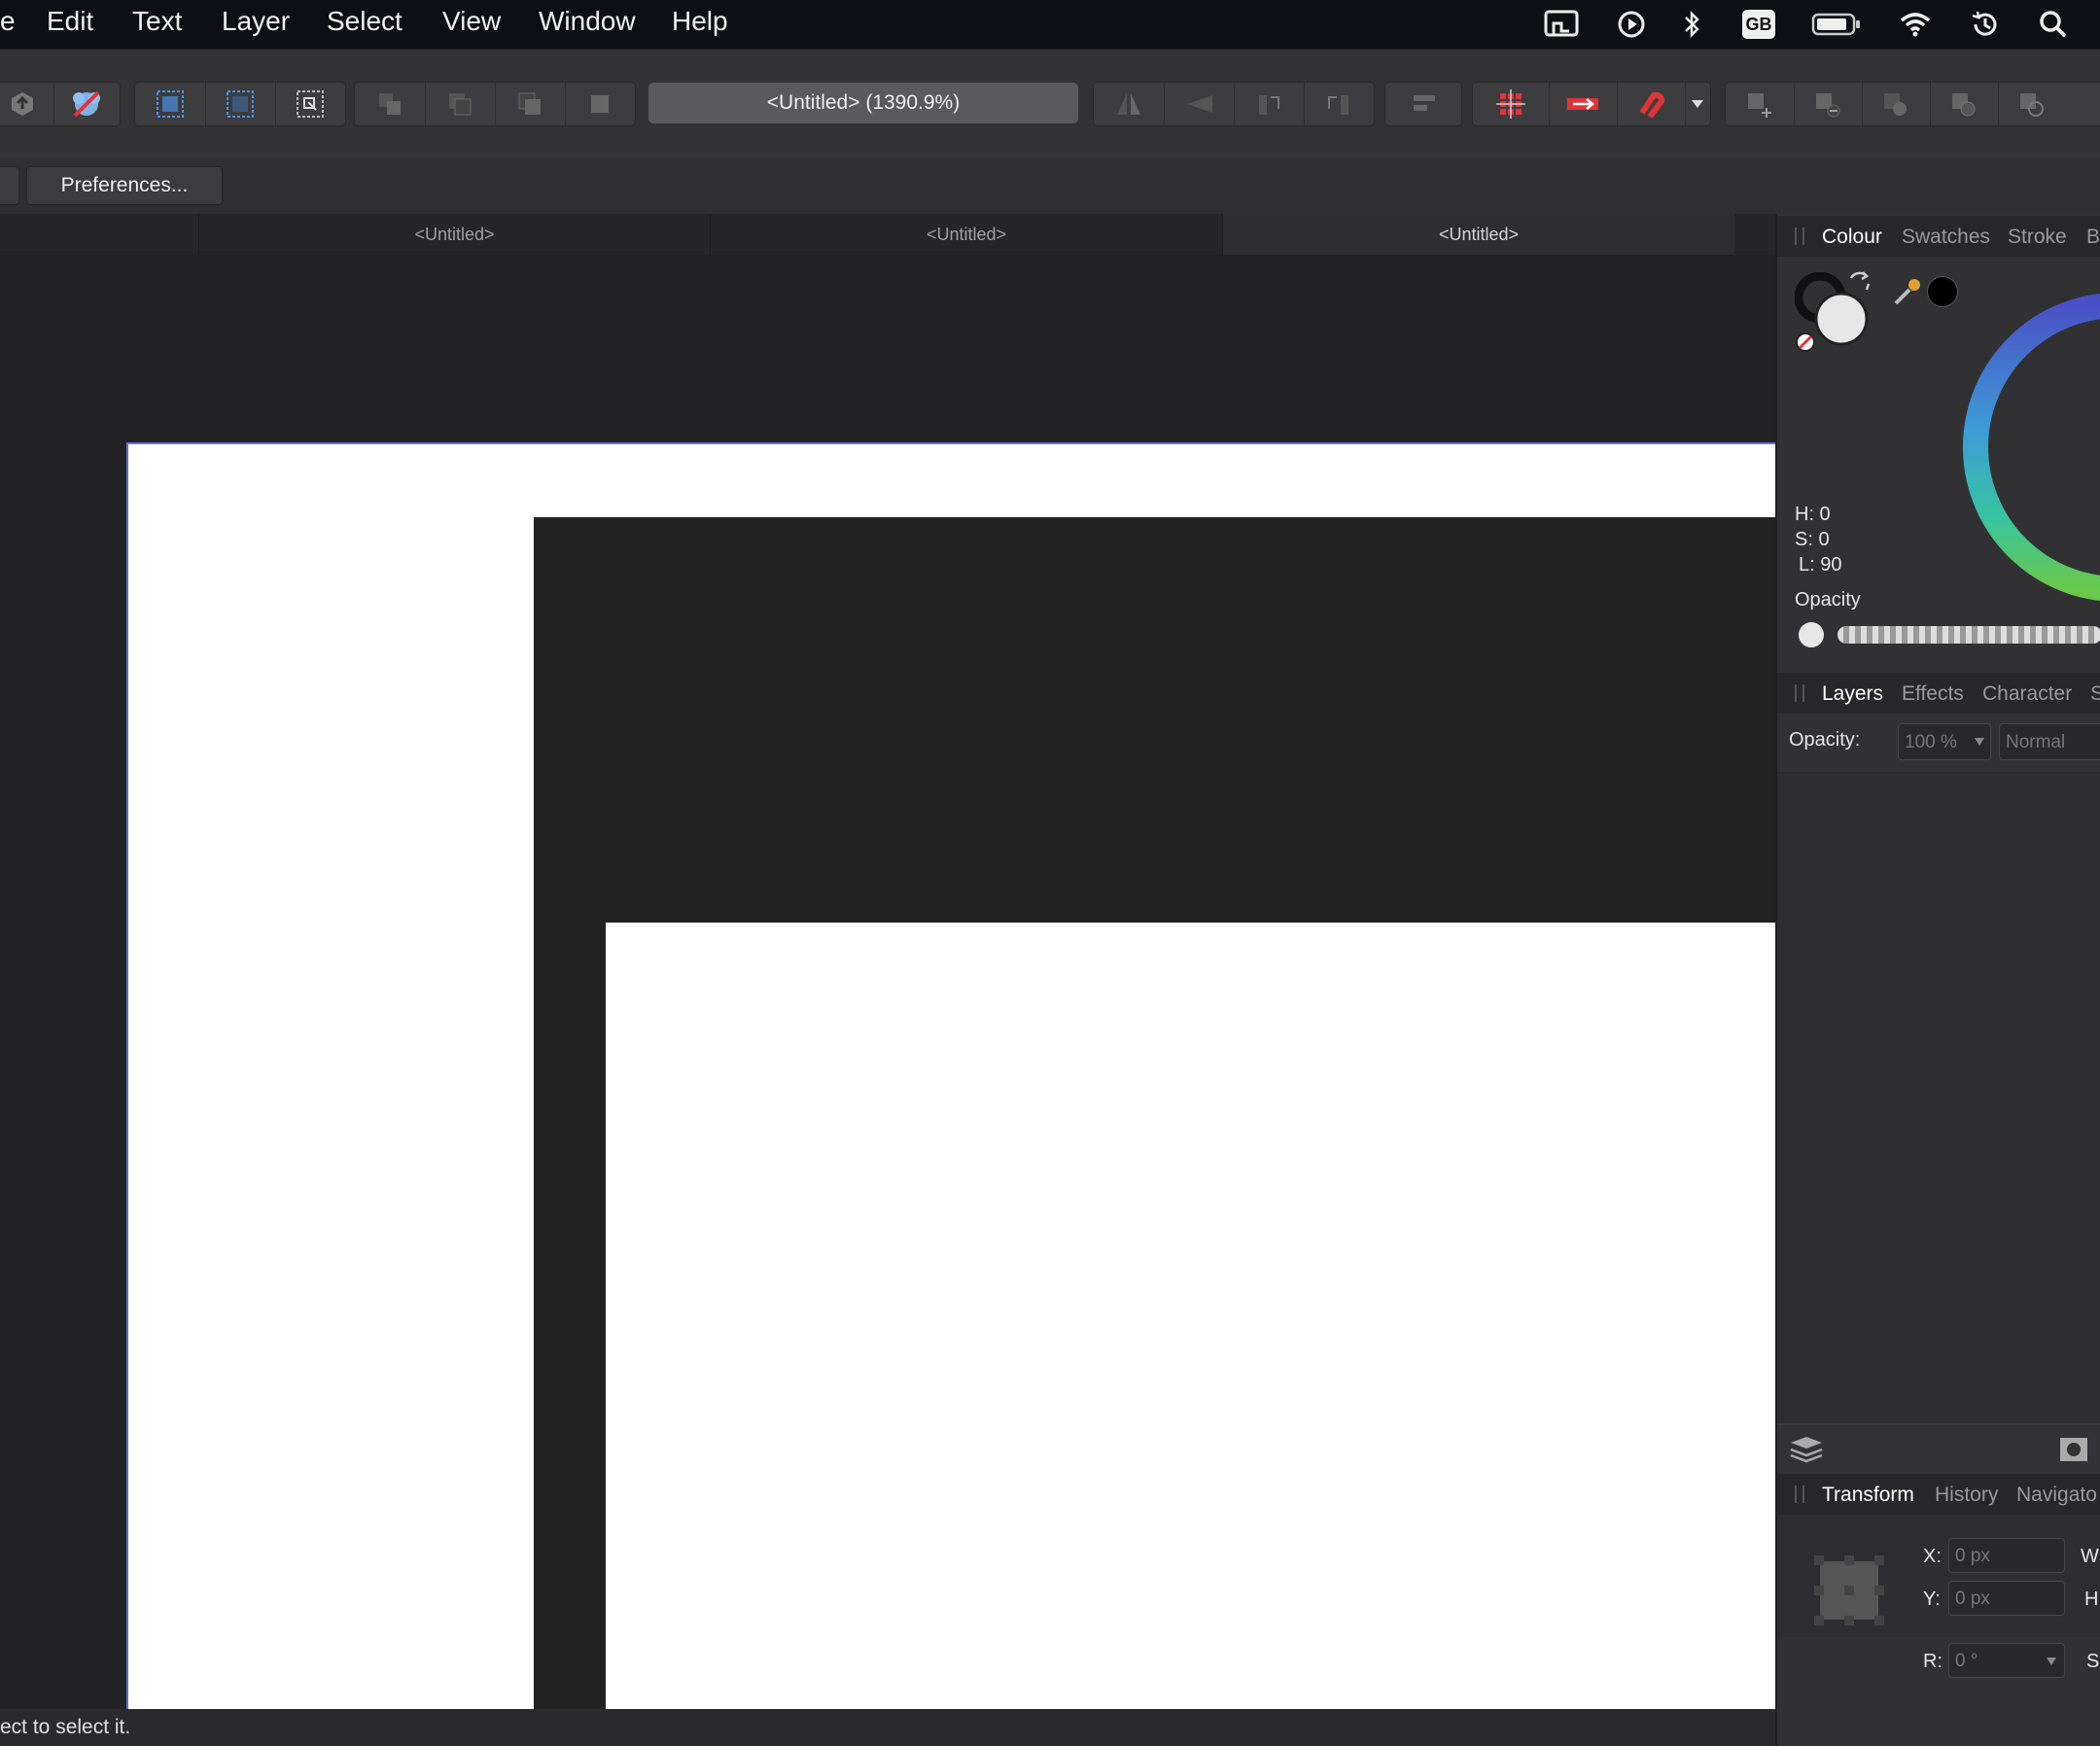  What do you see at coordinates (1760, 104) in the screenshot?
I see `boolean-add-icon` at bounding box center [1760, 104].